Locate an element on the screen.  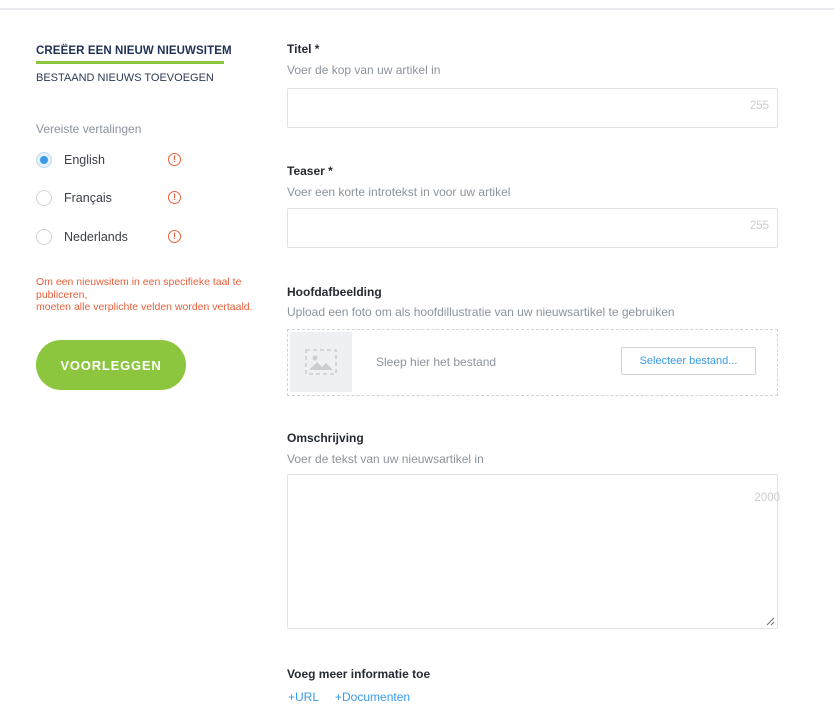
teaser-label: Teaser * is located at coordinates (310, 171).